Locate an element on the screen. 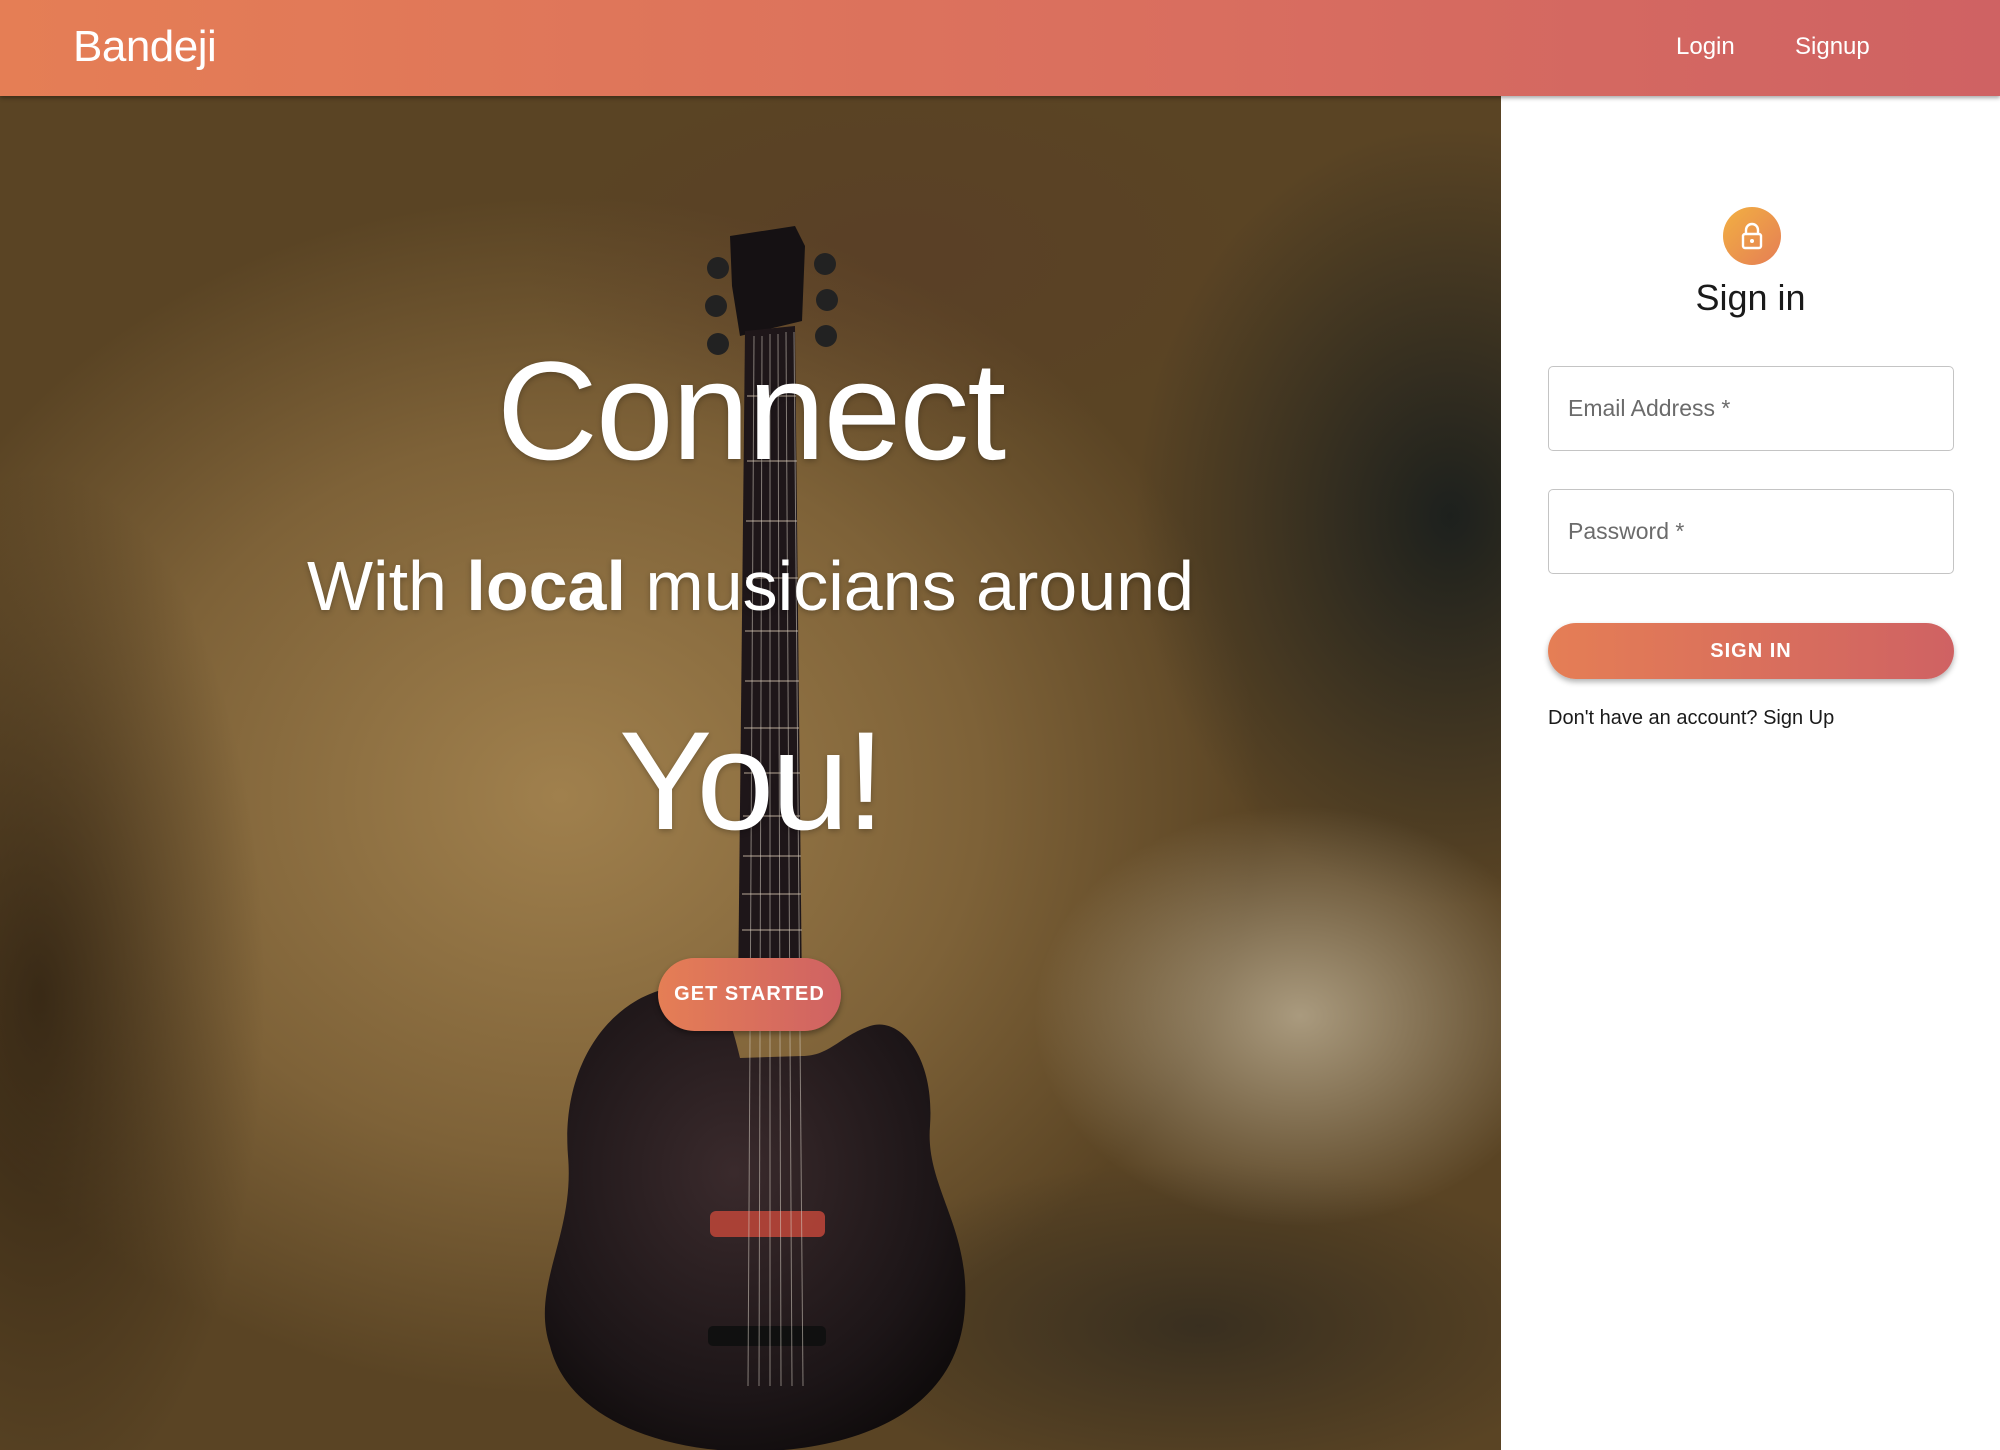 This screenshot has height=1450, width=2000. signup-link: Don't have an account? Sign Up is located at coordinates (1691, 718).